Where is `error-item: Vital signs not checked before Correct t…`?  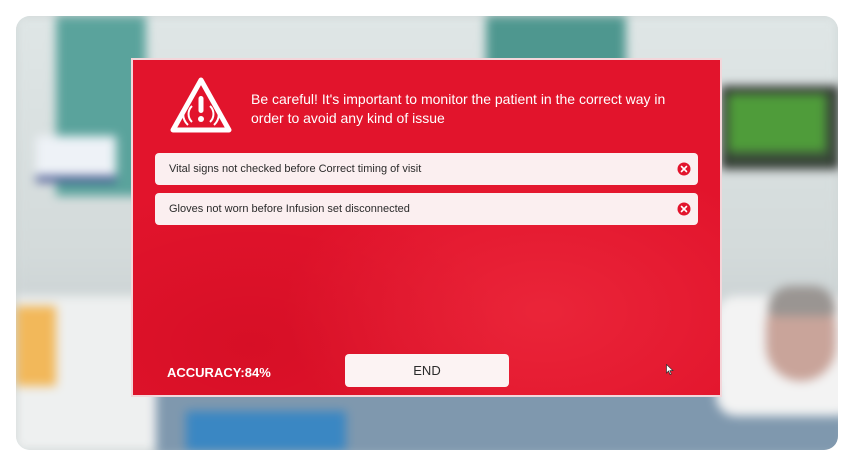
error-item: Vital signs not checked before Correct t… is located at coordinates (426, 169).